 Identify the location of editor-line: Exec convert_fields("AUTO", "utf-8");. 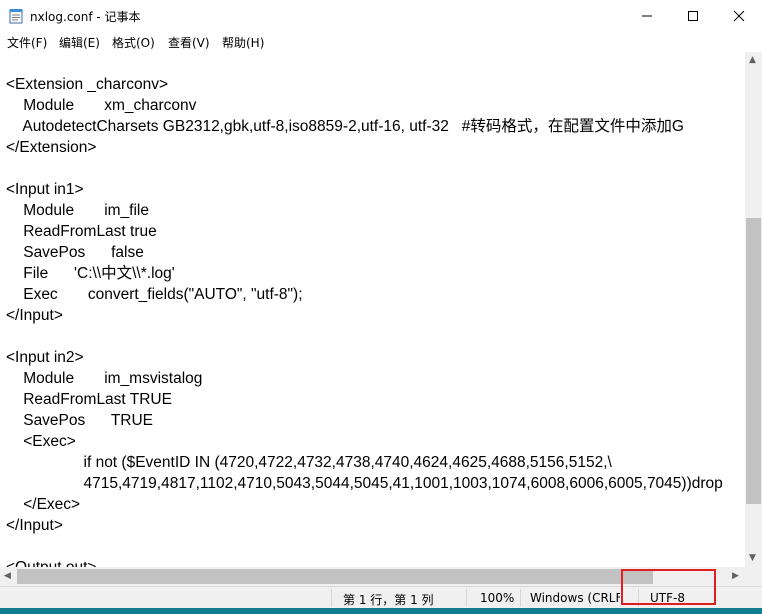
(154, 294).